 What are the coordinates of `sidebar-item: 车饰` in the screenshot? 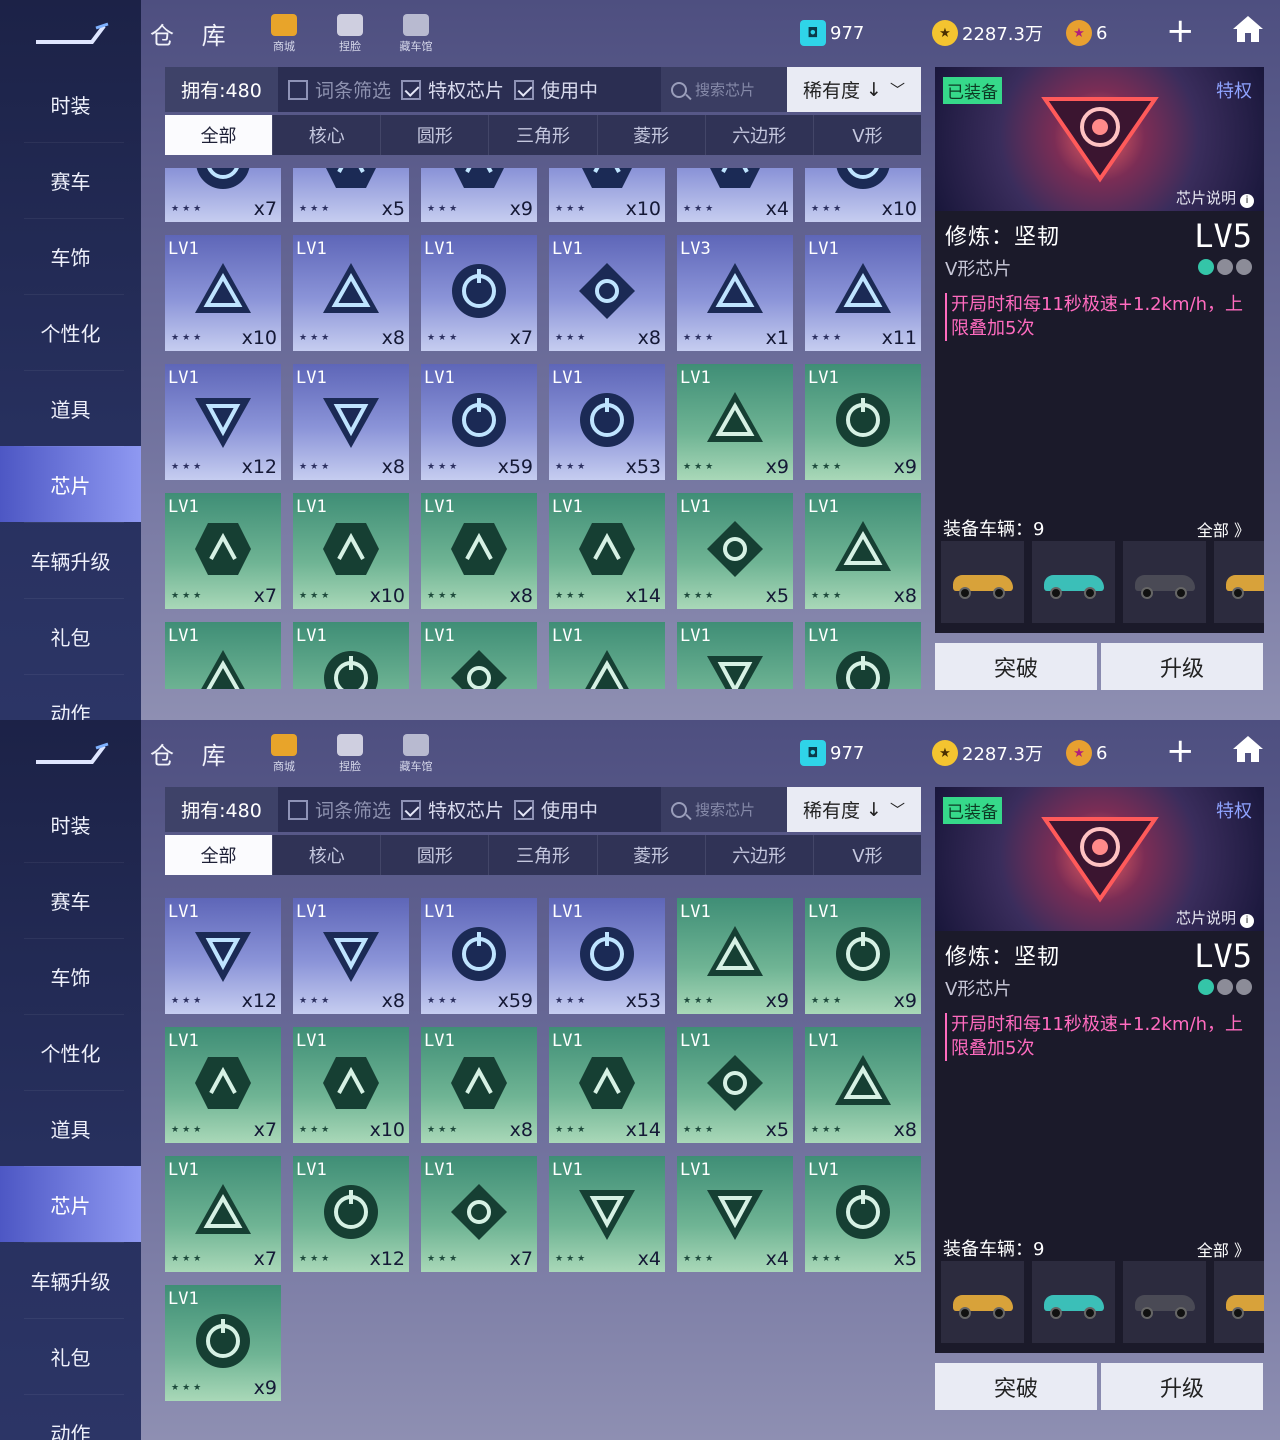 It's located at (70, 976).